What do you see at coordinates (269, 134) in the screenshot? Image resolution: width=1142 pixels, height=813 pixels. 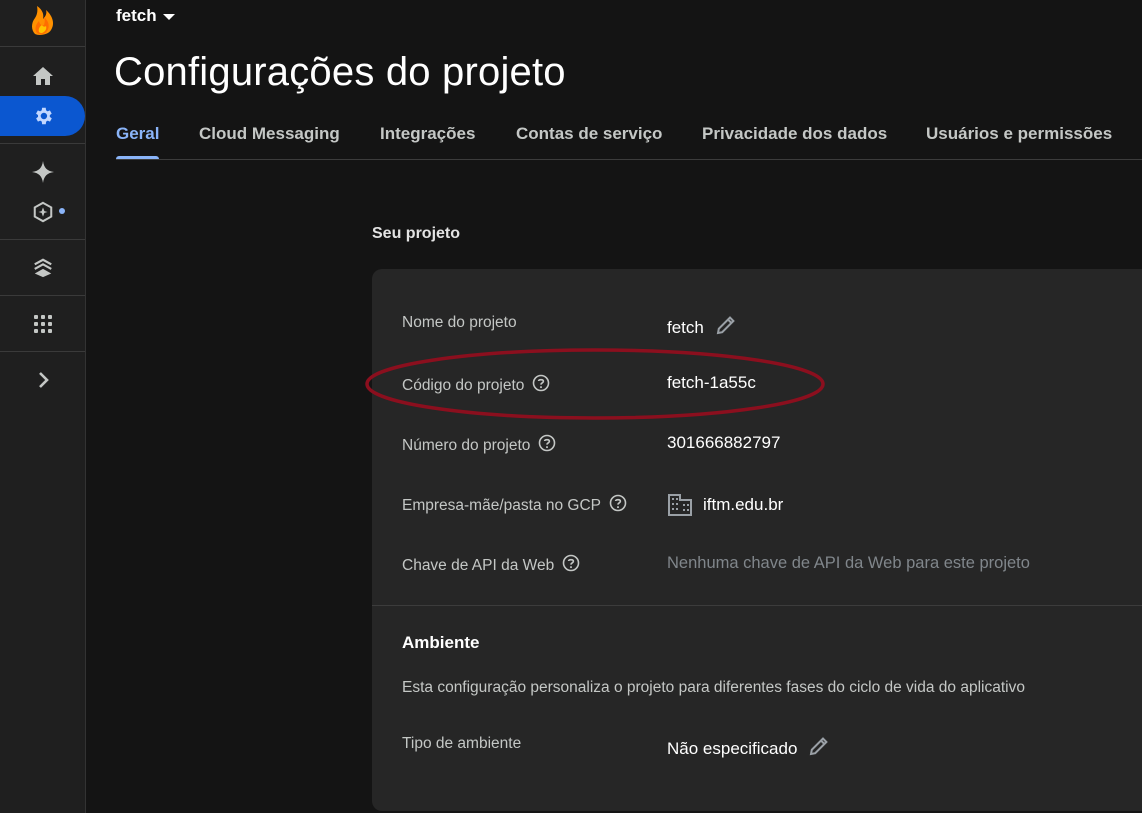 I see `tab-cloud-messaging: Cloud Messaging` at bounding box center [269, 134].